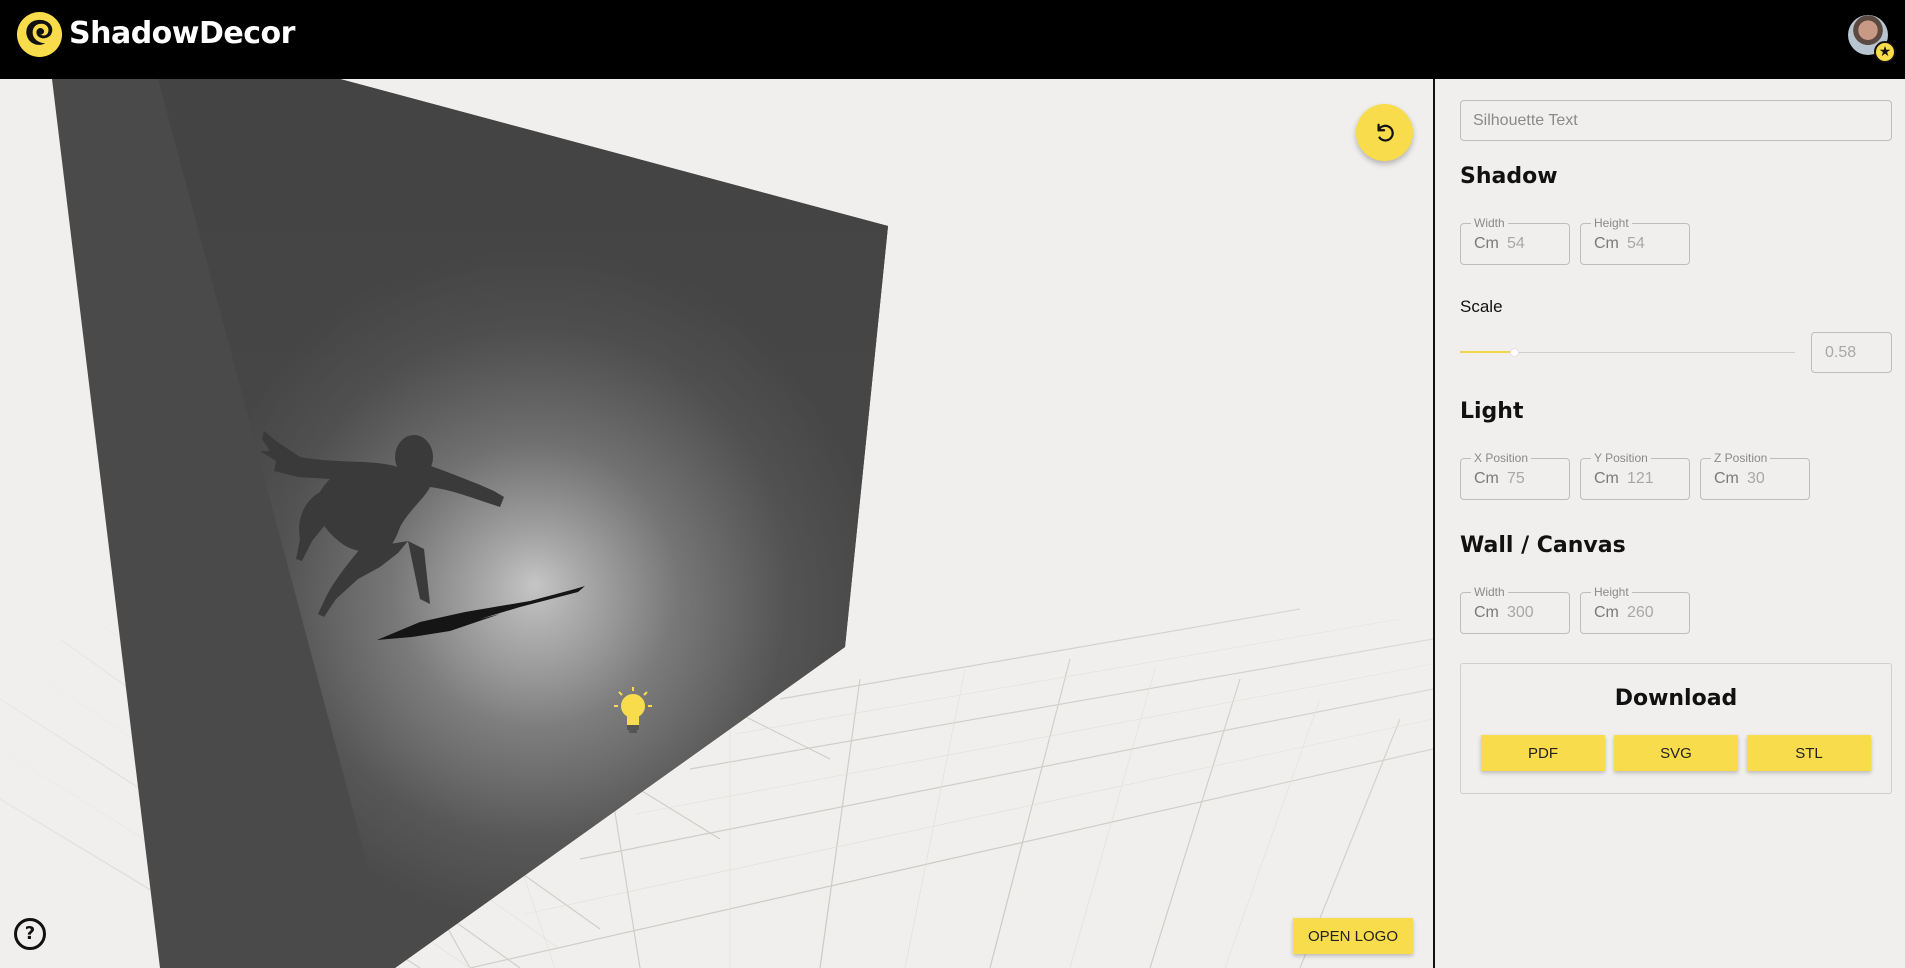  What do you see at coordinates (182, 33) in the screenshot?
I see `brand-name: ShadowDecor` at bounding box center [182, 33].